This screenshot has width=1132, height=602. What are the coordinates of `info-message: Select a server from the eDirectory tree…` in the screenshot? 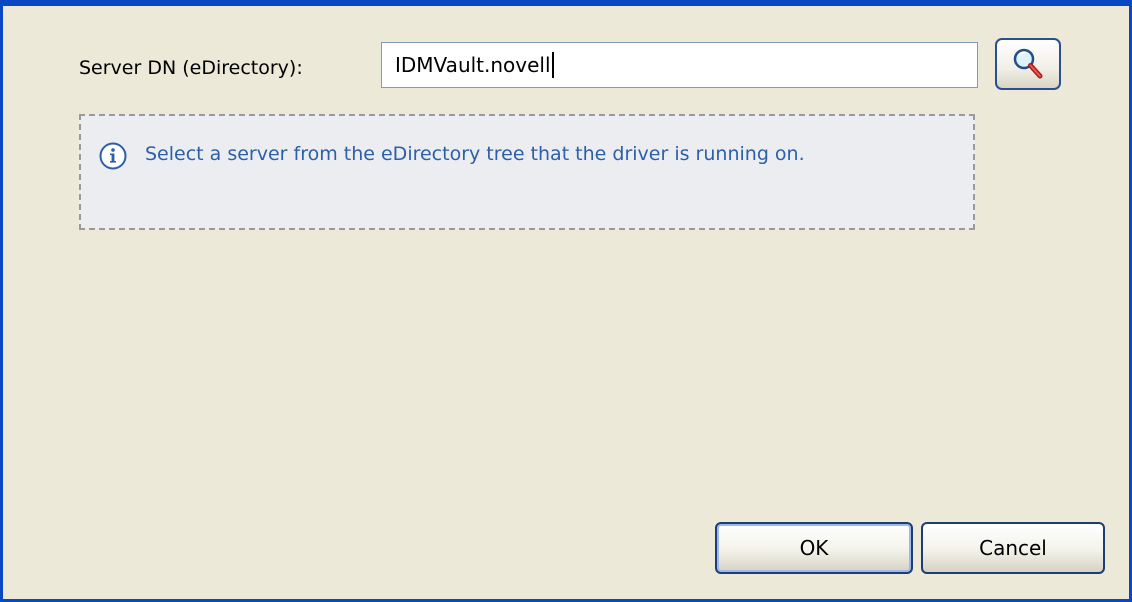 It's located at (475, 154).